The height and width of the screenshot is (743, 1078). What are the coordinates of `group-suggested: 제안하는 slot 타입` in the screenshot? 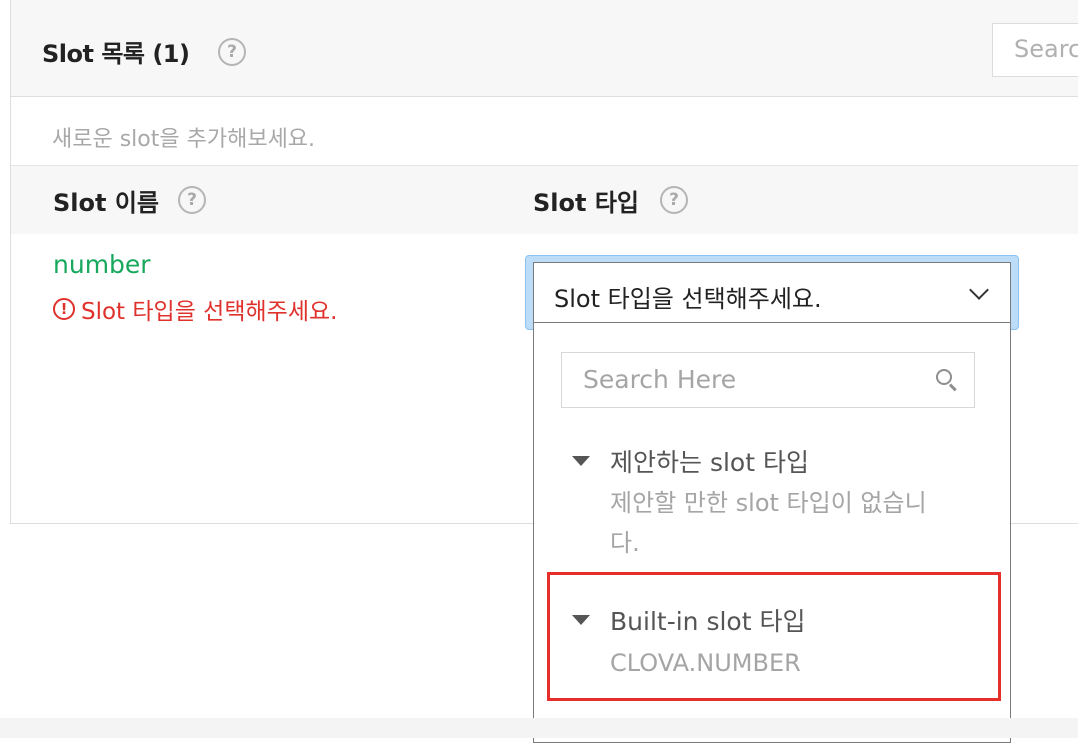 It's located at (690, 461).